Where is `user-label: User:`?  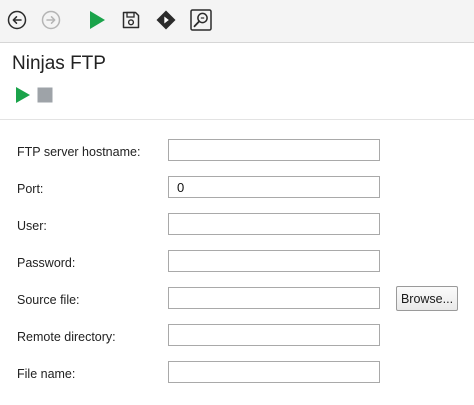
user-label: User: is located at coordinates (32, 226).